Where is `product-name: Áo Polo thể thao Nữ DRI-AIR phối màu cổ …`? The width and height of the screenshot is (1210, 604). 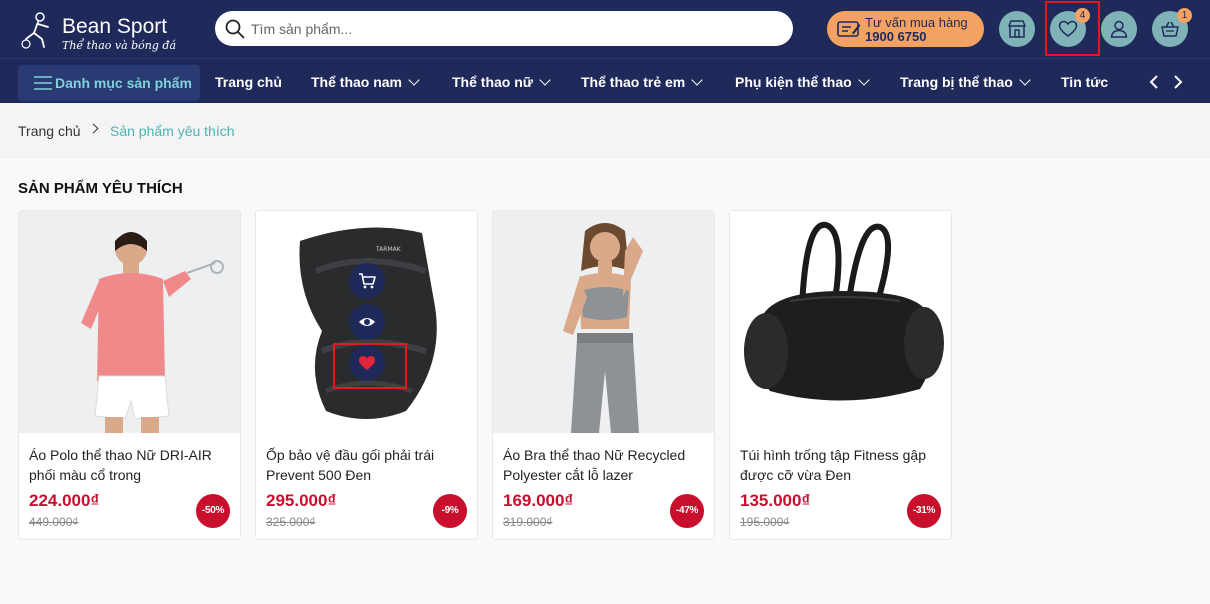
product-name: Áo Polo thể thao Nữ DRI-AIR phối màu cổ … is located at coordinates (129, 465).